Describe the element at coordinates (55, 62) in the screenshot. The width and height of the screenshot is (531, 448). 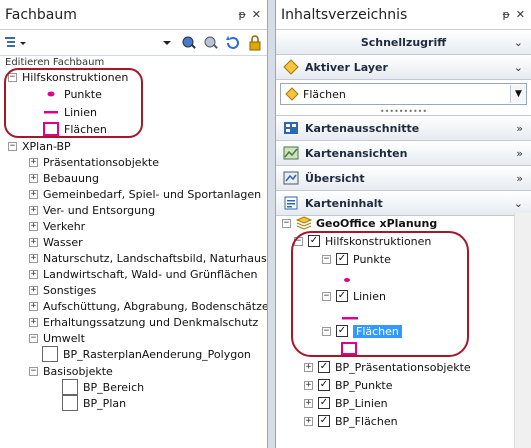
I see `tree-header: Editieren Fachbaum` at that location.